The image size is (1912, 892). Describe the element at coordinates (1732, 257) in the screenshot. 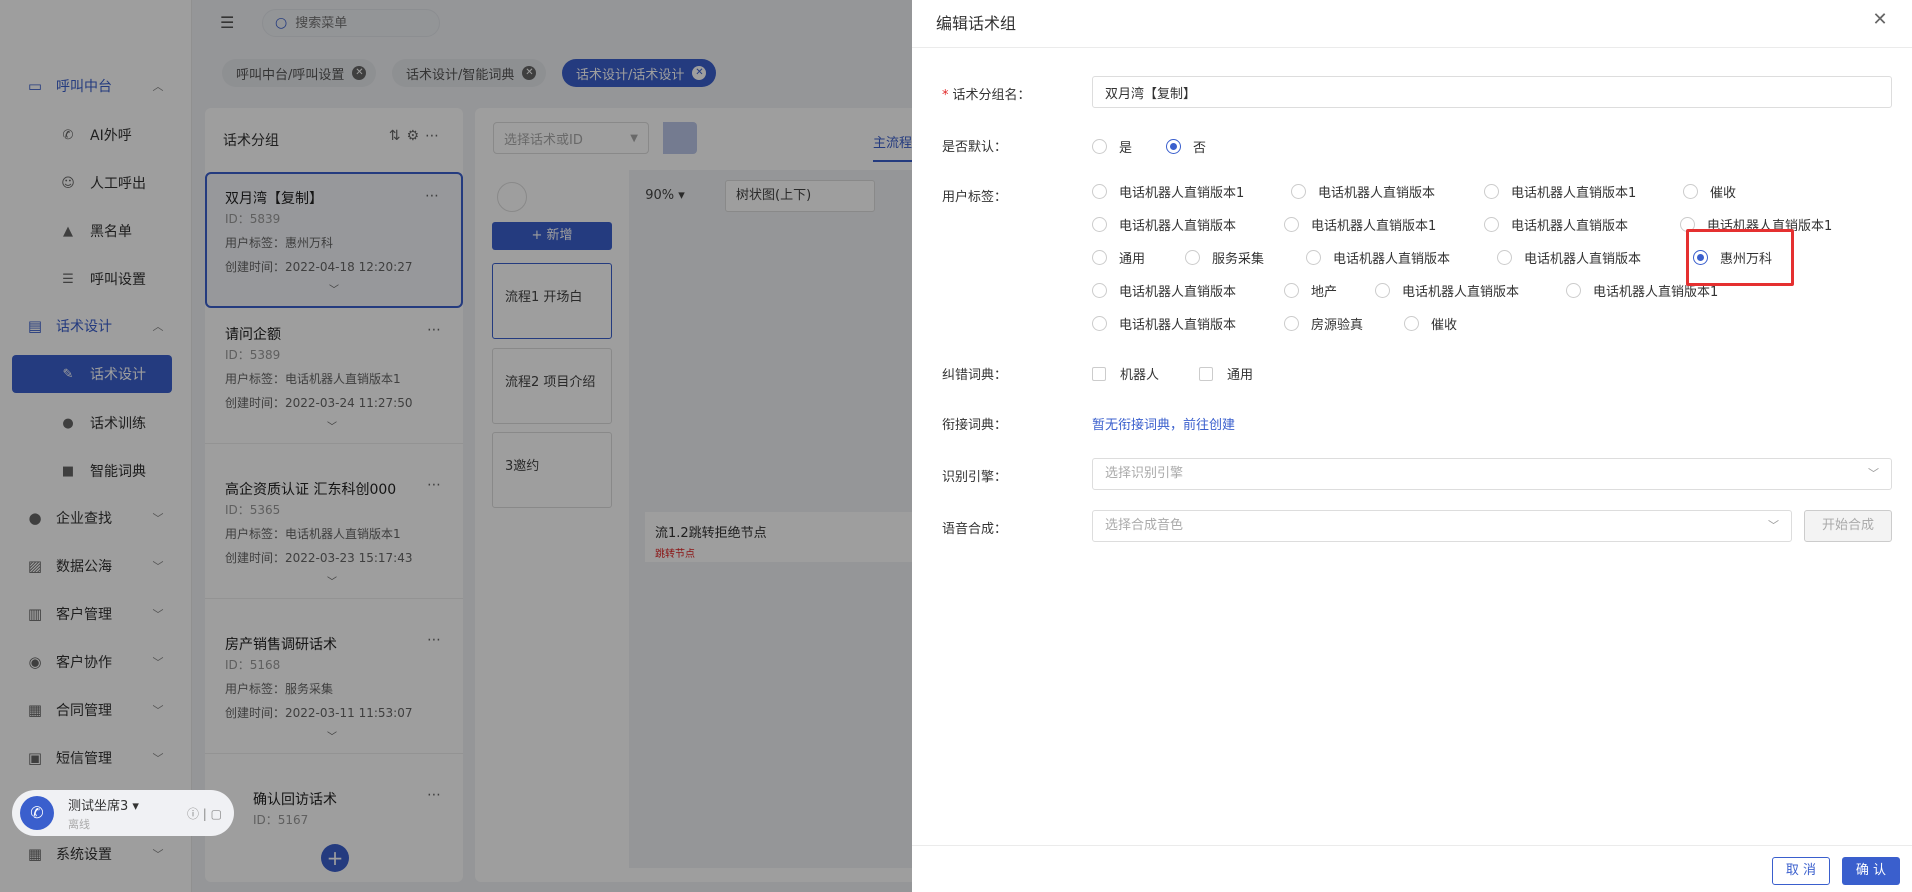

I see `tag-radio-selected: 惠州万科` at that location.